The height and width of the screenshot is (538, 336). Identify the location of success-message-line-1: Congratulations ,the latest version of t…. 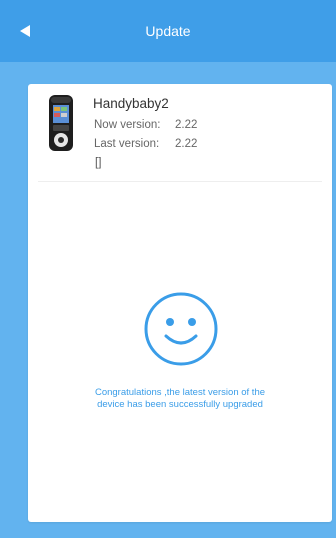
(180, 392).